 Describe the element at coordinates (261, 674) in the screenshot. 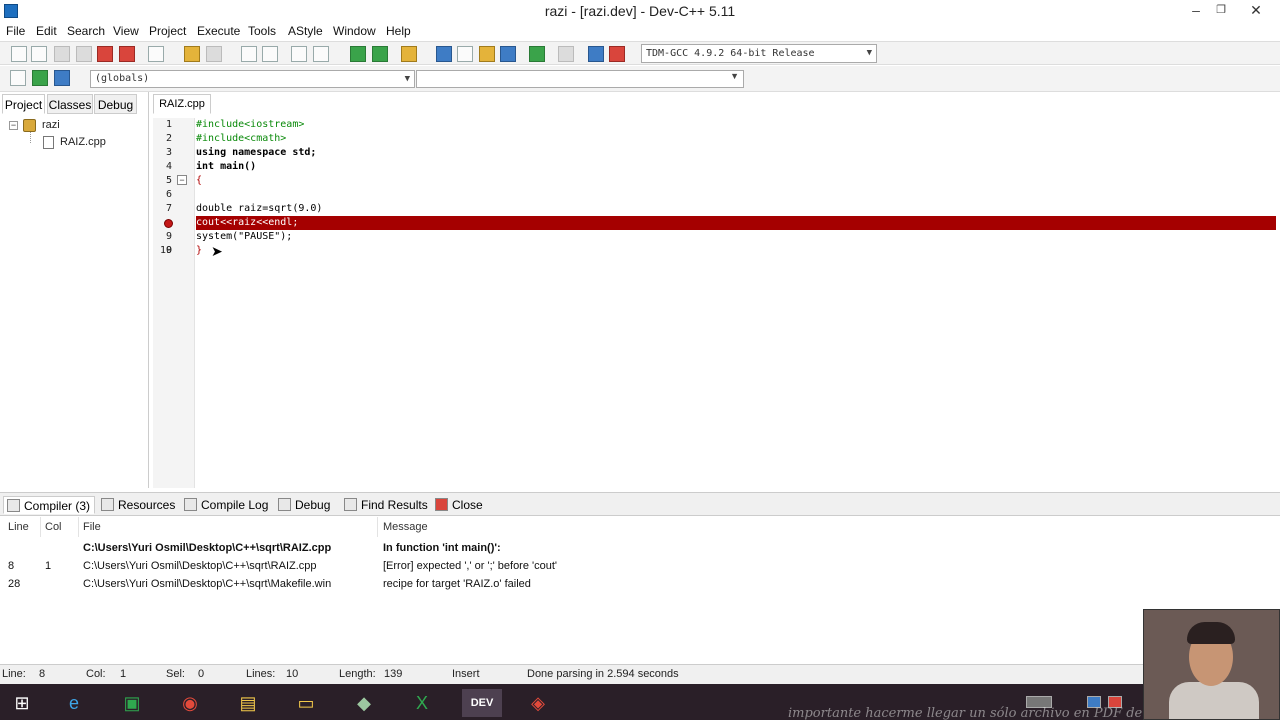

I see `status-lines-label: Lines:` at that location.